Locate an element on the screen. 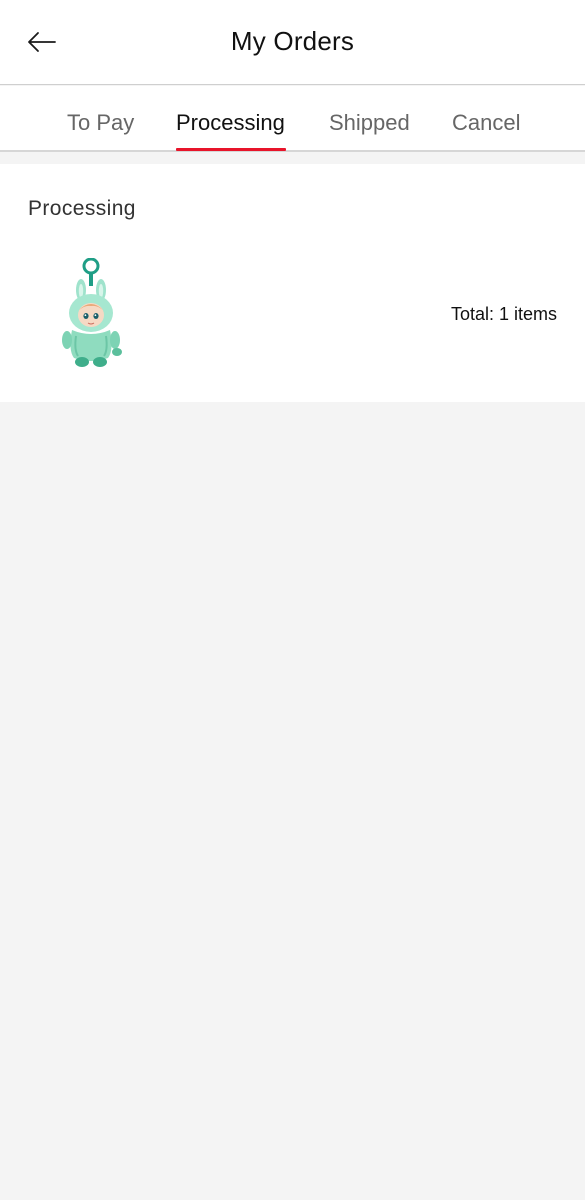  order-total-items: Total: 1 items is located at coordinates (503, 314).